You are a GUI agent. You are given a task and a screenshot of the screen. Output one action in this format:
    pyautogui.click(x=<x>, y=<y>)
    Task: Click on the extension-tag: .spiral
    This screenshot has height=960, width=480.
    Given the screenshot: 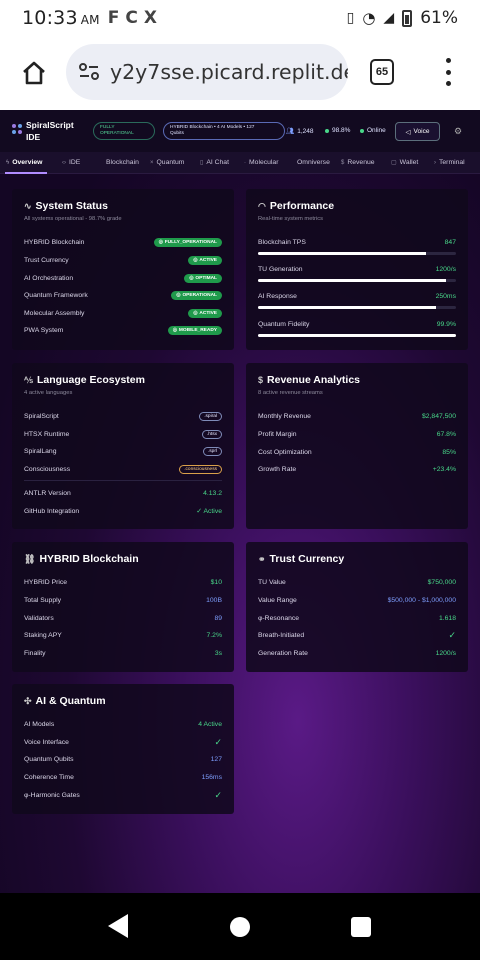 What is the action you would take?
    pyautogui.click(x=210, y=416)
    